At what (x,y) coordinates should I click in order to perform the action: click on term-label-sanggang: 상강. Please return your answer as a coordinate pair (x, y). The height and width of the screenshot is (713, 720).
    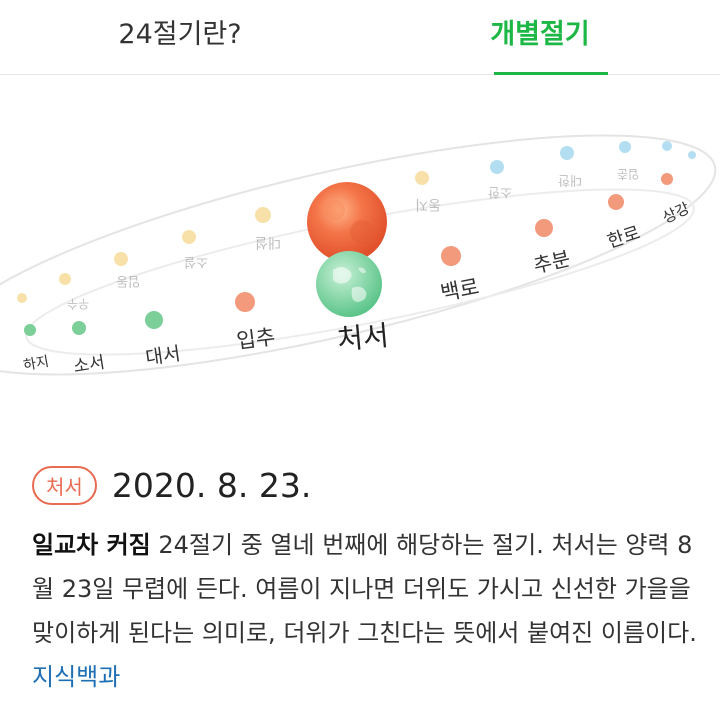
    Looking at the image, I should click on (676, 213).